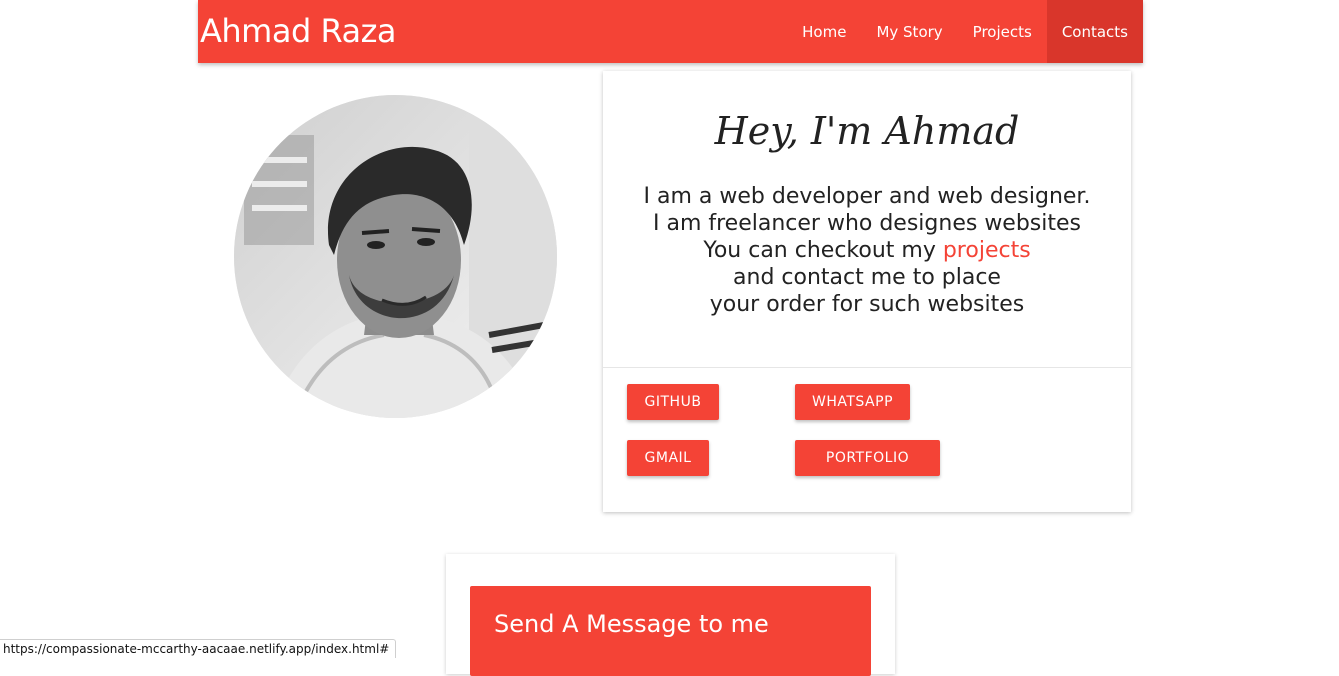  I want to click on message-header: Send A Message to me, so click(670, 631).